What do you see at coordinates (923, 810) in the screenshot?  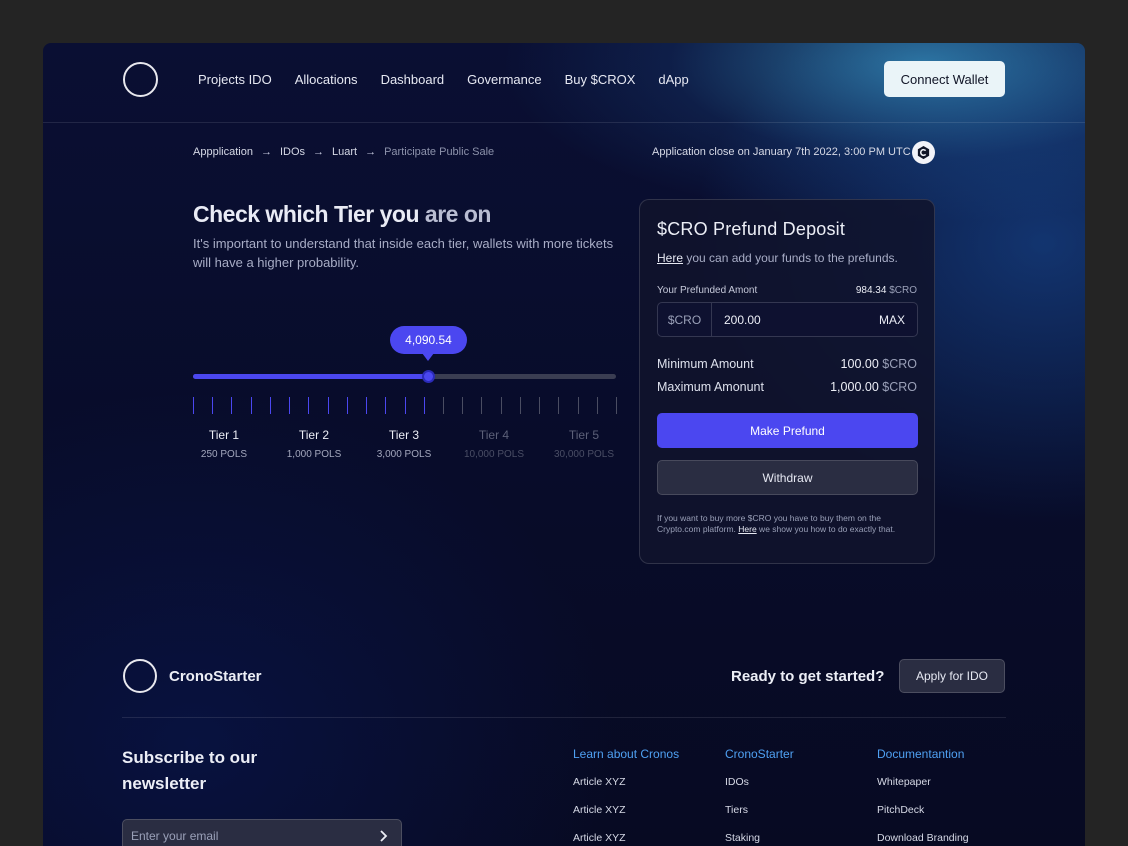 I see `footer-link: PitchDeck` at bounding box center [923, 810].